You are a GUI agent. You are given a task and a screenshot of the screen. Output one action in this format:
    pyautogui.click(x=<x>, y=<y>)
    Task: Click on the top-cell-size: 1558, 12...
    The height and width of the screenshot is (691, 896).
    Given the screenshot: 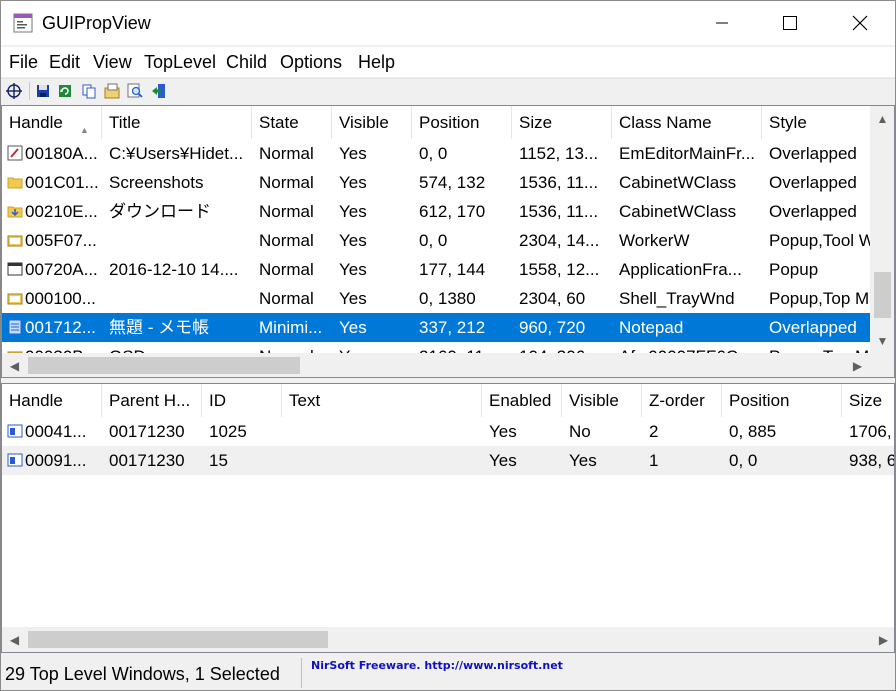 What is the action you would take?
    pyautogui.click(x=562, y=269)
    